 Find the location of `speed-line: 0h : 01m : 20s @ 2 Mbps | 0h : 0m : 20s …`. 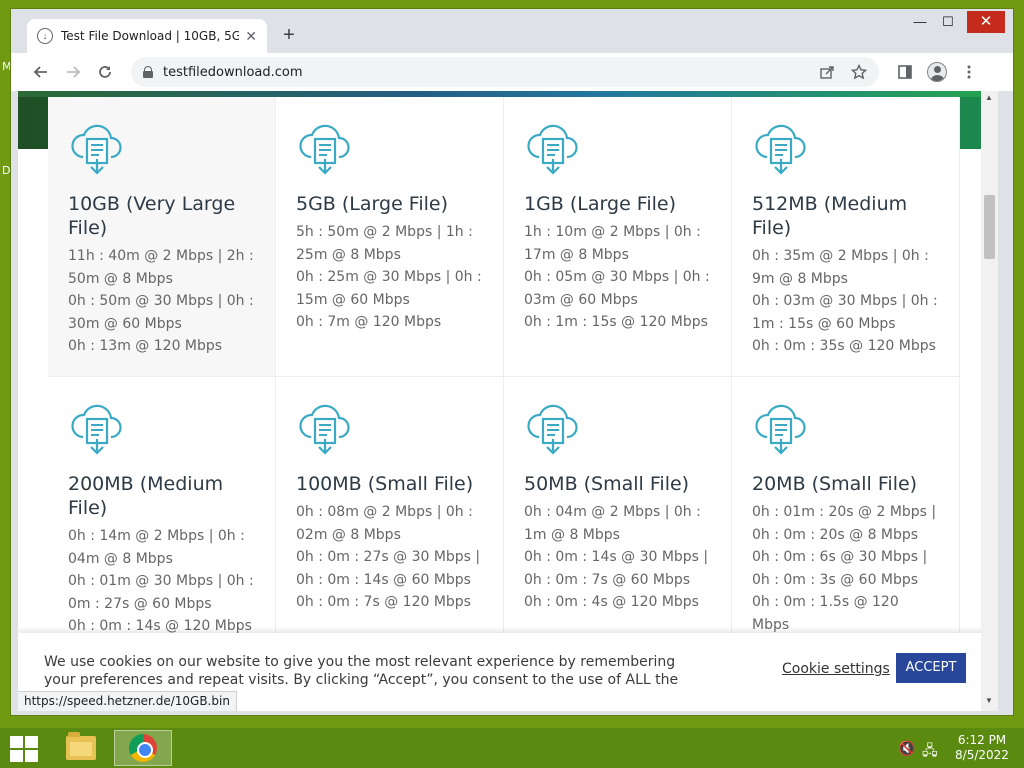

speed-line: 0h : 01m : 20s @ 2 Mbps | 0h : 0m : 20s … is located at coordinates (844, 523).